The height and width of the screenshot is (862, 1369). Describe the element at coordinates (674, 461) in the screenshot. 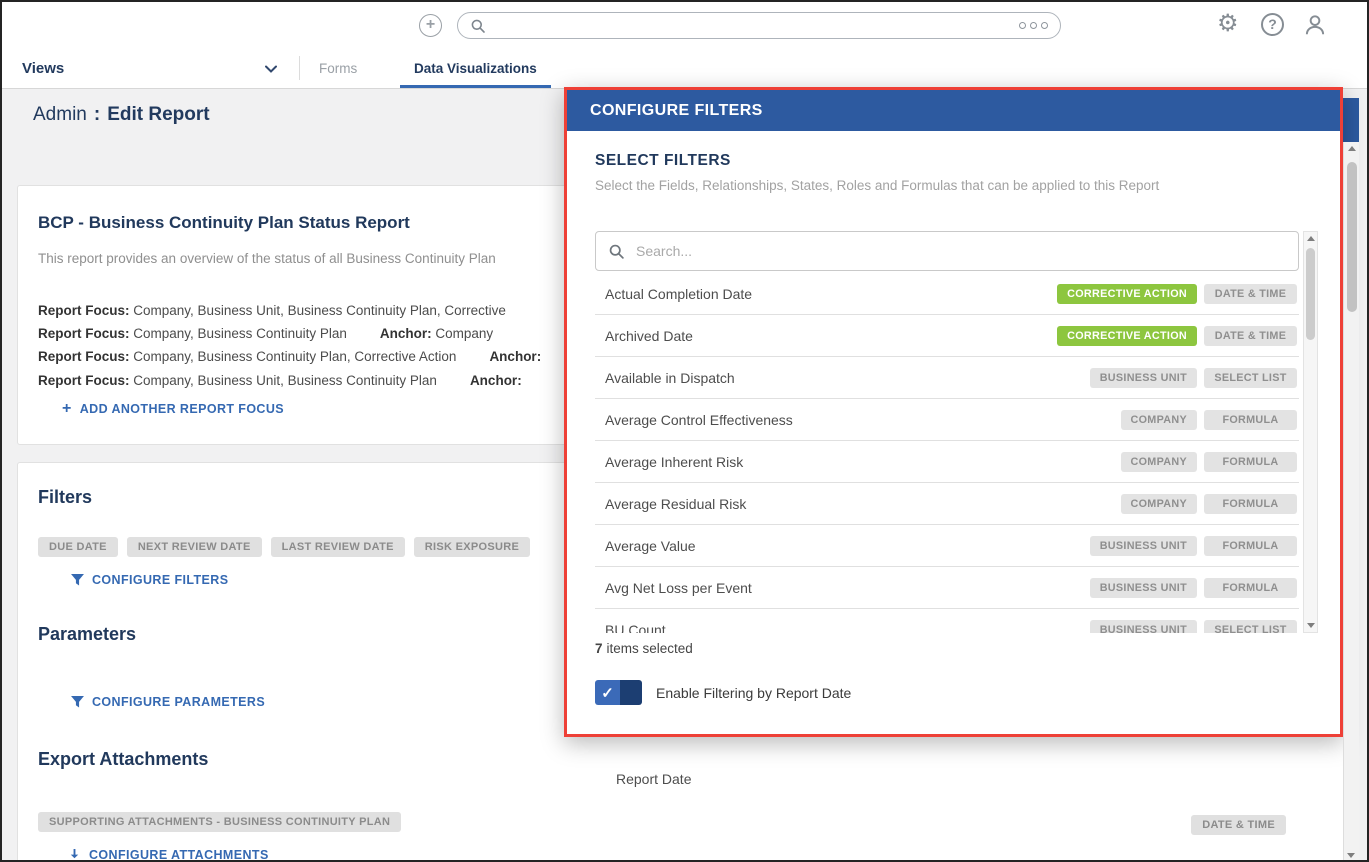

I see `filter-row-label: Average Inherent Risk` at that location.